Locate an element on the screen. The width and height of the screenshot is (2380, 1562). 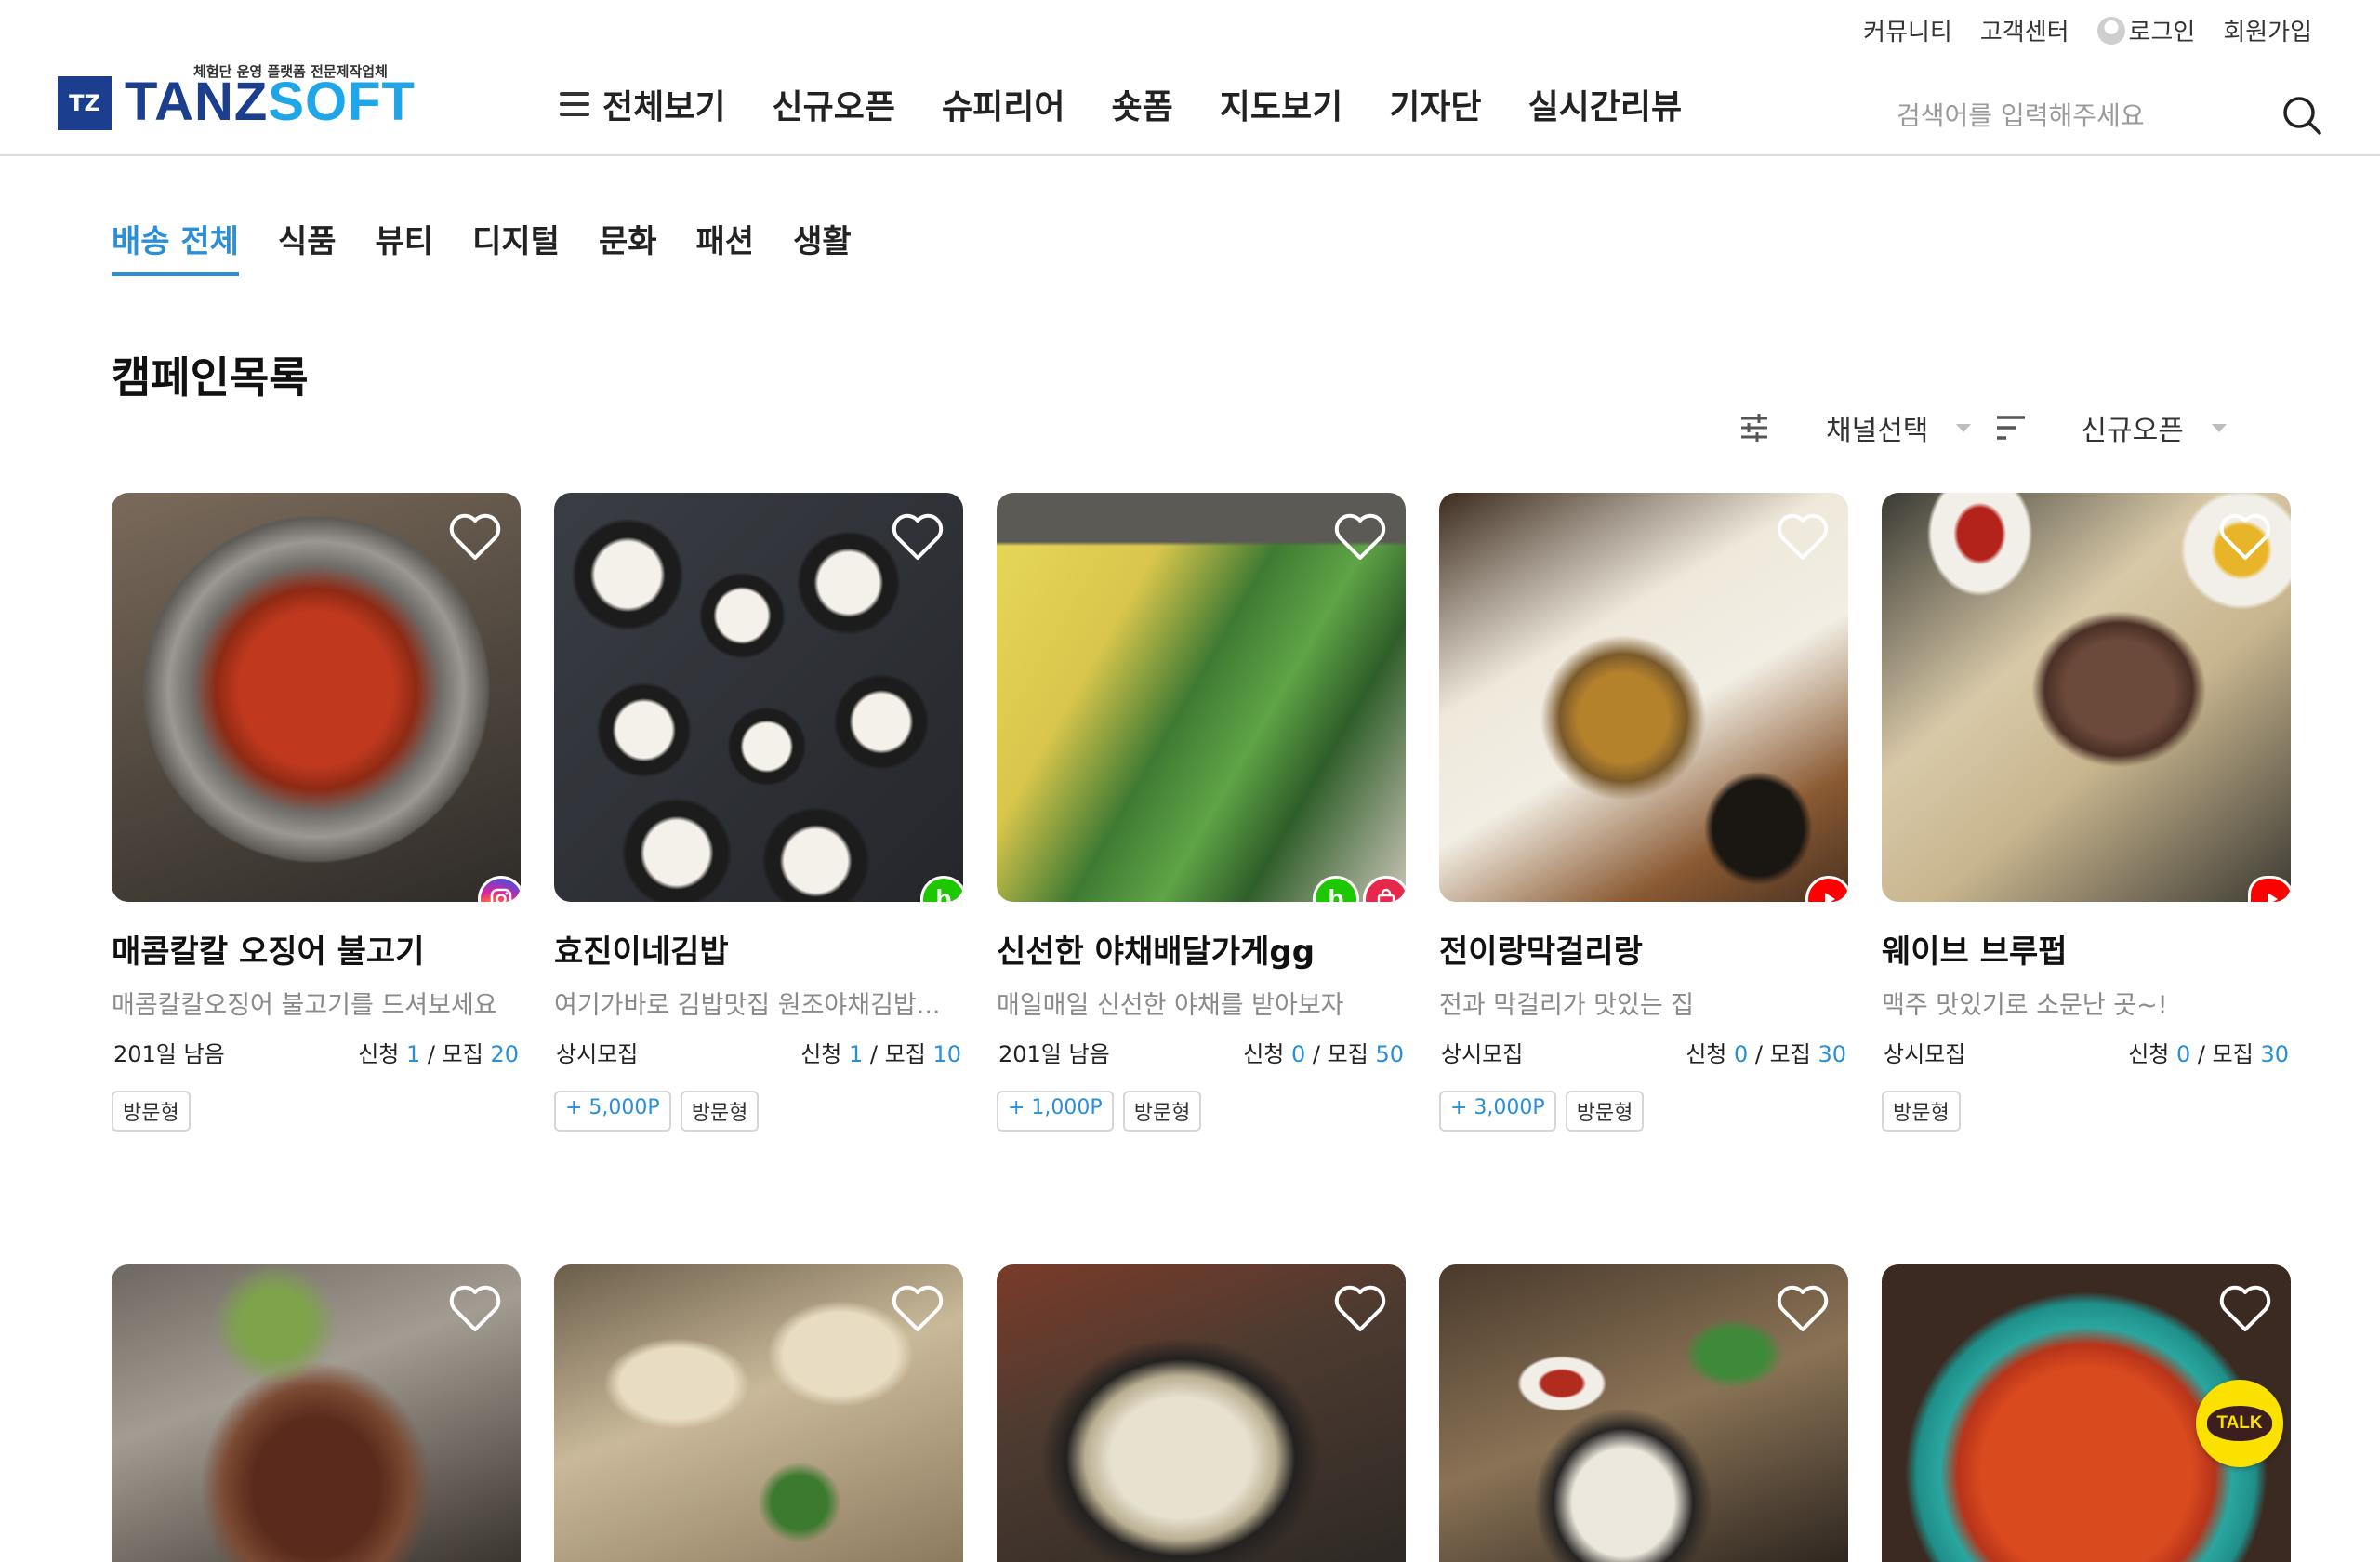
campaign-name: 매콤칼칼 오징어 불고기 is located at coordinates (268, 952).